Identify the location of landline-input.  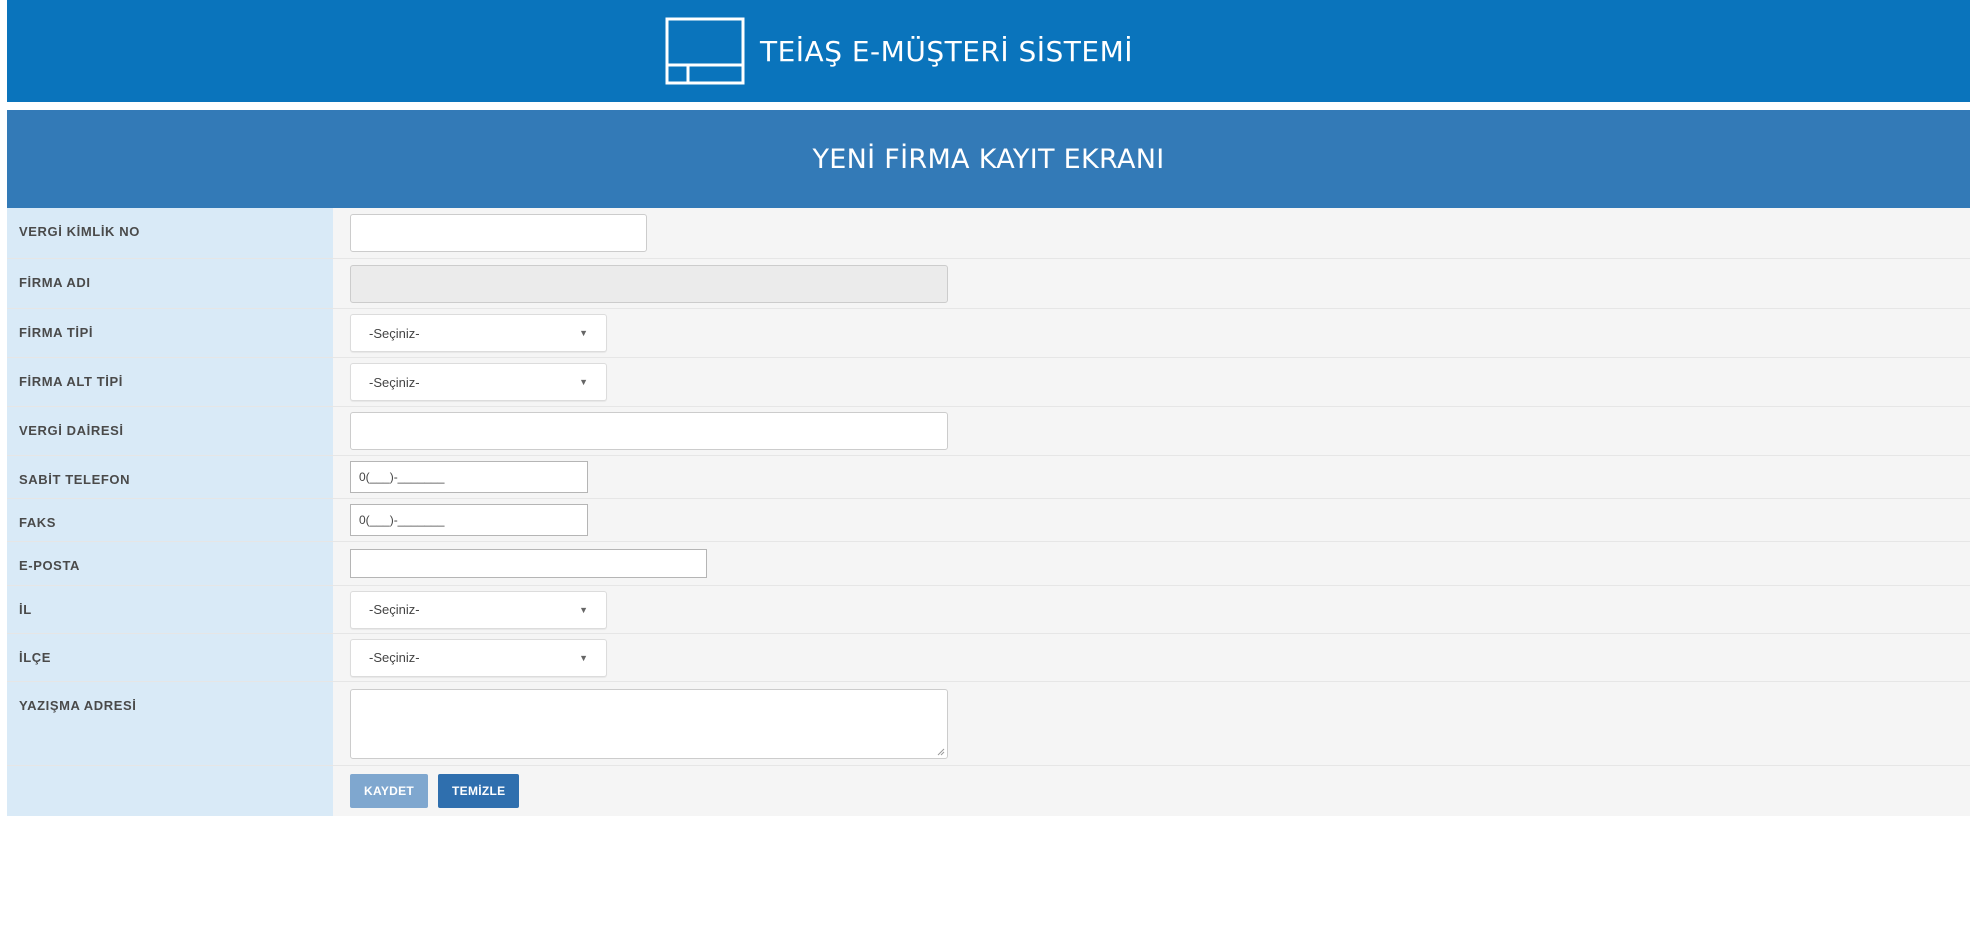
(469, 477).